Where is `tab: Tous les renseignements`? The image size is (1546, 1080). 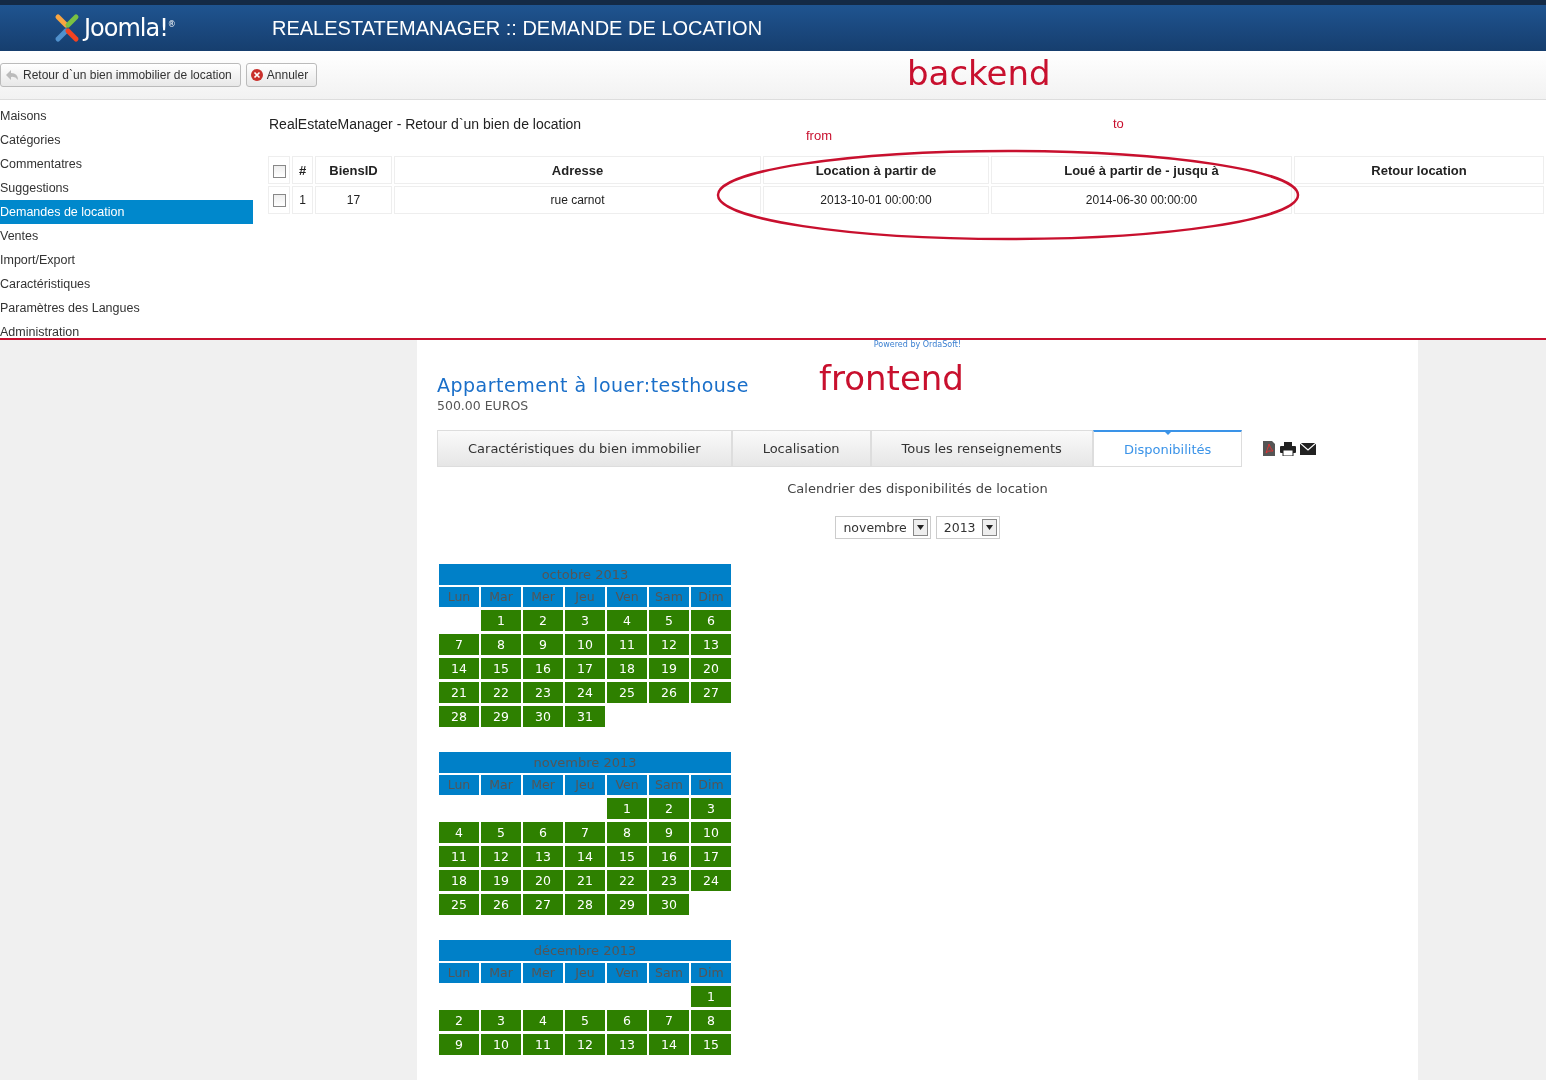
tab: Tous les renseignements is located at coordinates (981, 448).